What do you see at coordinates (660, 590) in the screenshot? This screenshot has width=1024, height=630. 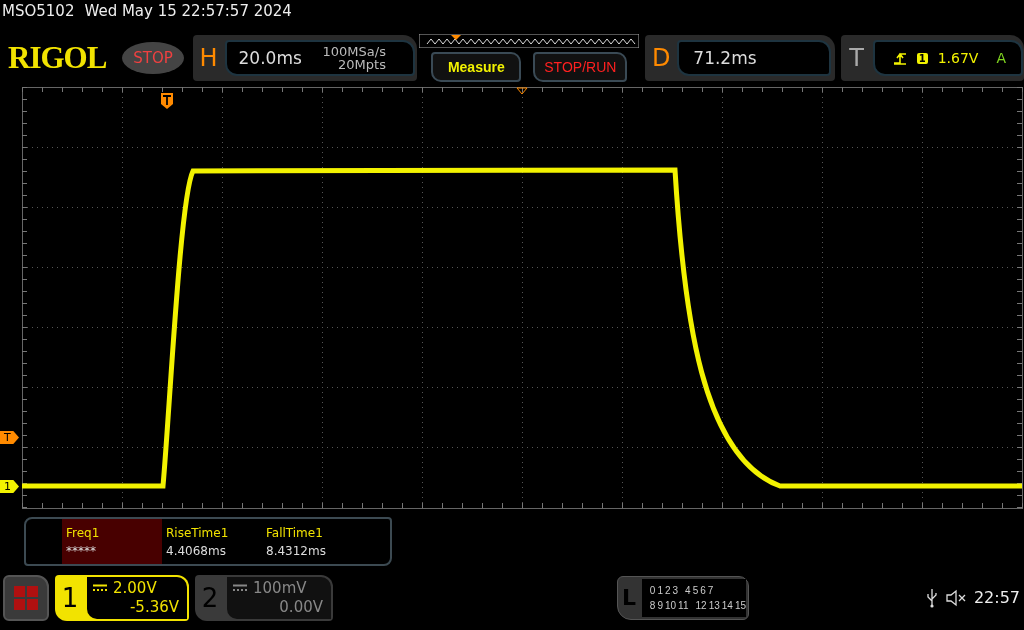 I see `logic-channel-number: 1` at bounding box center [660, 590].